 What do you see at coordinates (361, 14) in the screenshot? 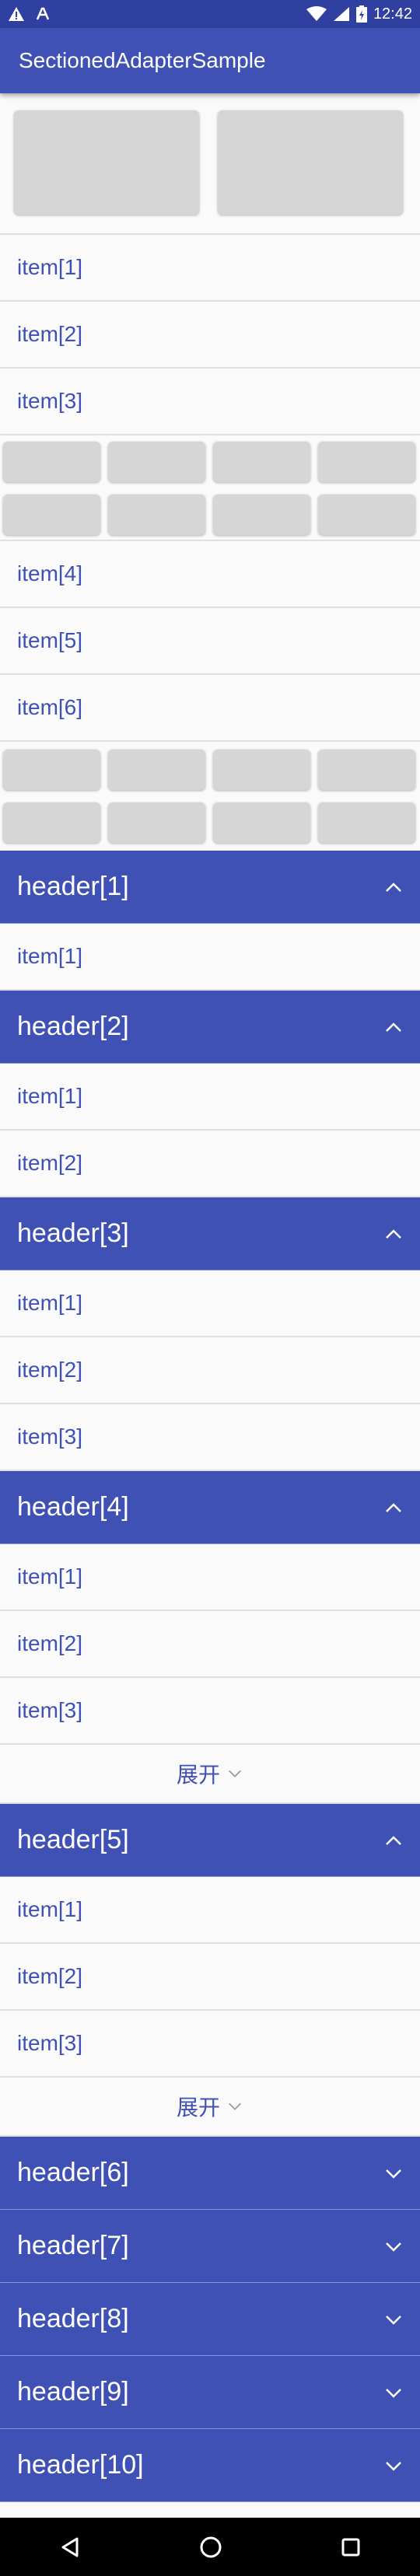
I see `battery-icon` at bounding box center [361, 14].